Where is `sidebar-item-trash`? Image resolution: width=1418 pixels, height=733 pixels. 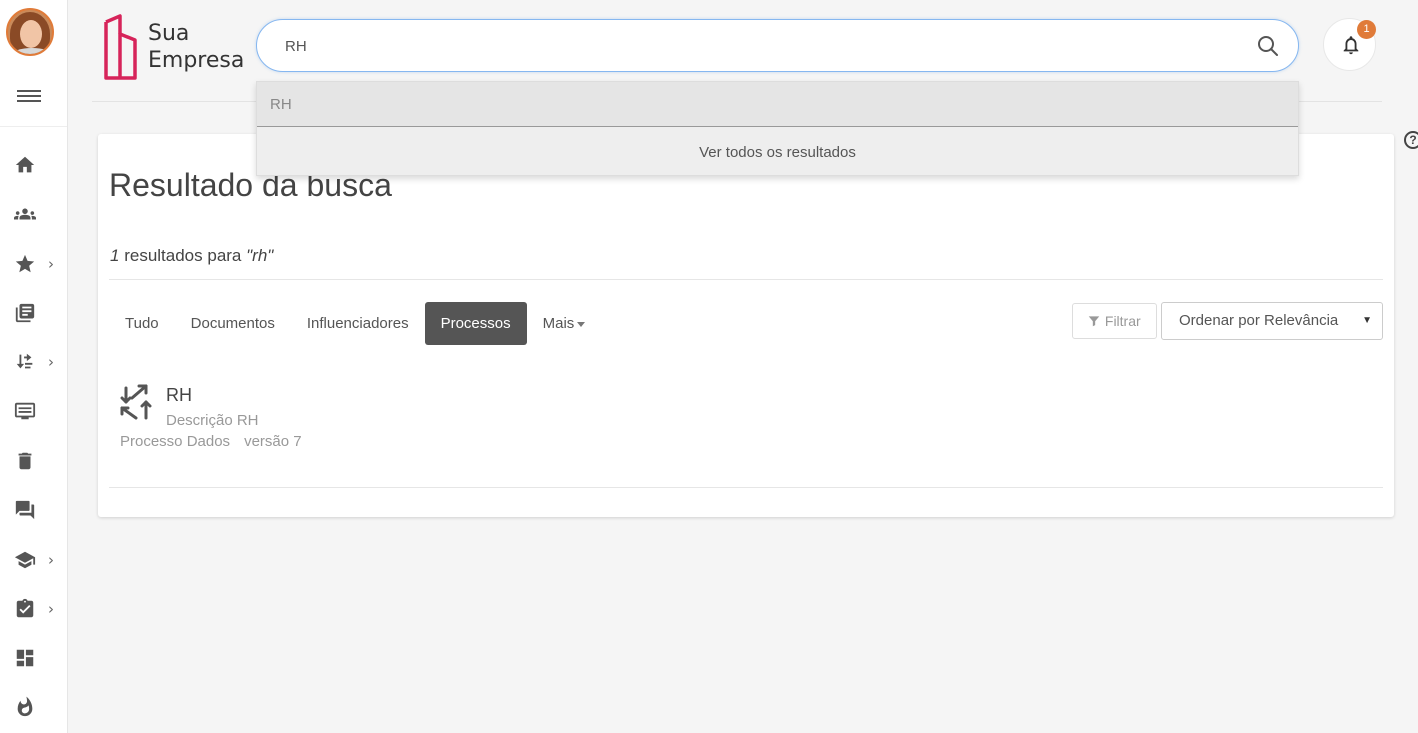
sidebar-item-trash is located at coordinates (38, 461).